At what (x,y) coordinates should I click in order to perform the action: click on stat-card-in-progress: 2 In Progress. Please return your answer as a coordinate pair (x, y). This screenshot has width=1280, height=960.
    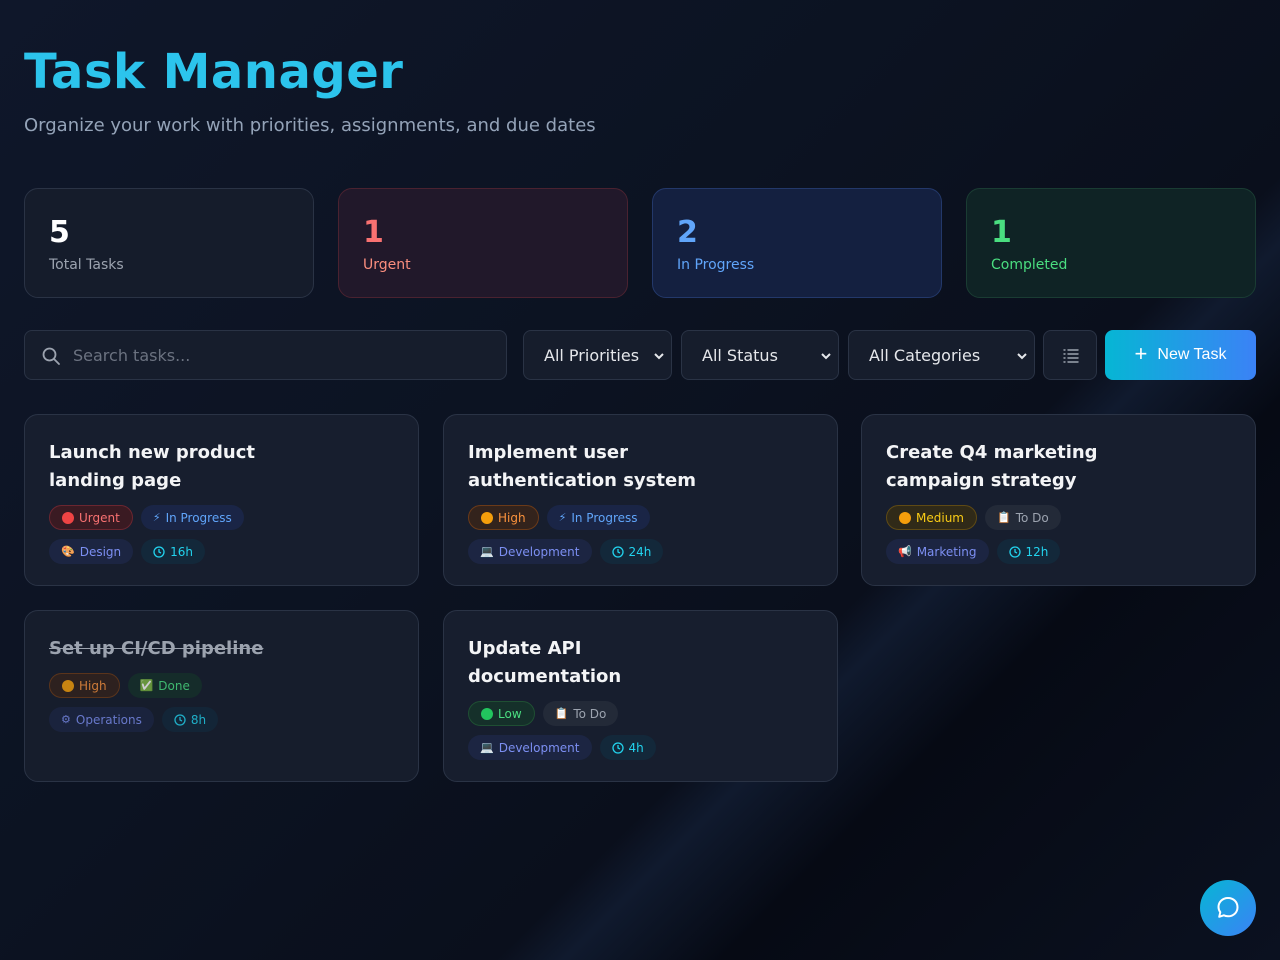
    Looking at the image, I should click on (797, 243).